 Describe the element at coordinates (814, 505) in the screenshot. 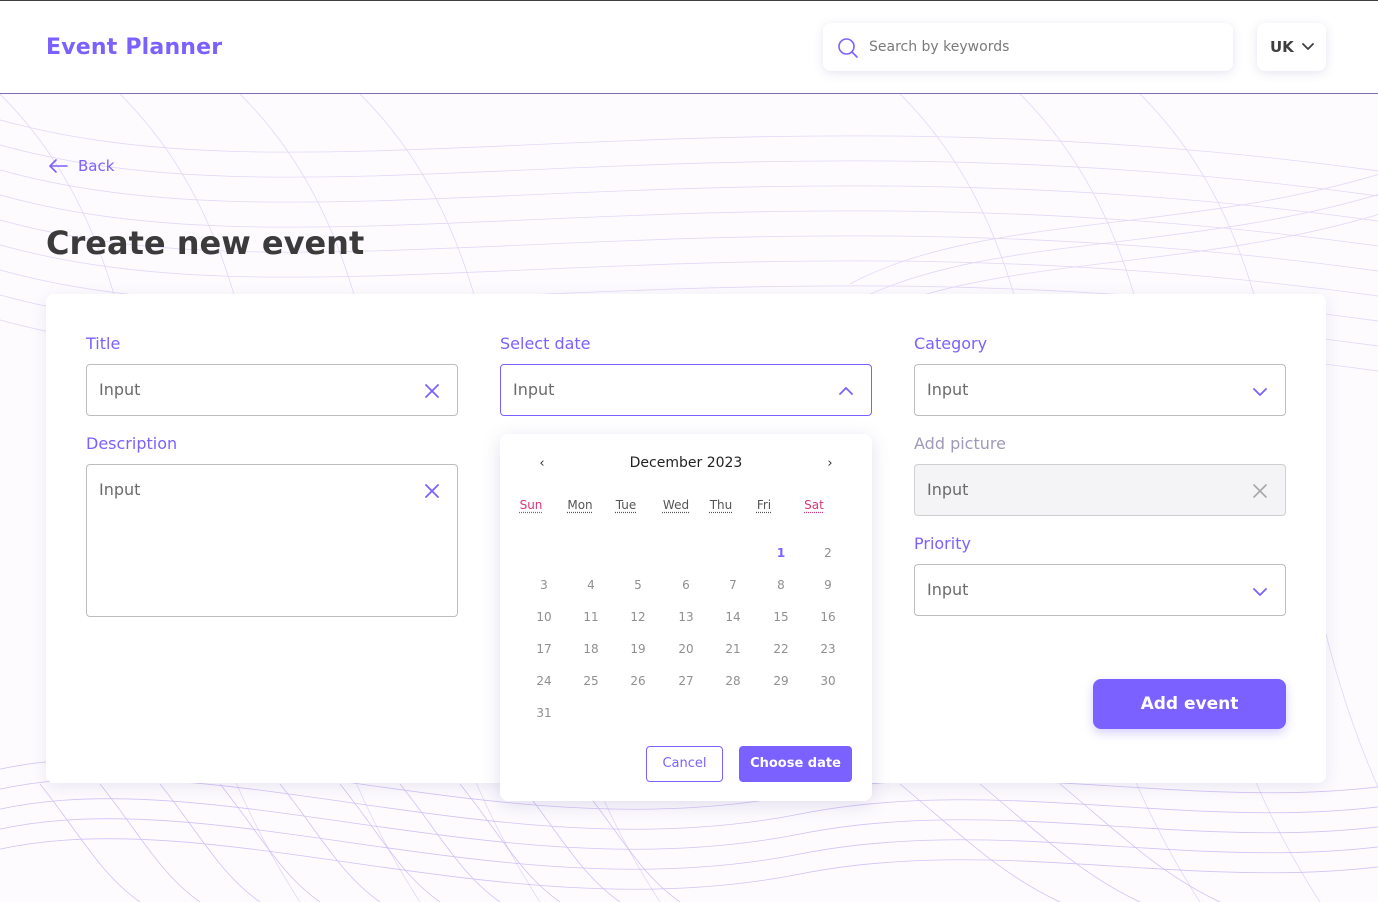

I see `weekday-sat: Sat` at that location.